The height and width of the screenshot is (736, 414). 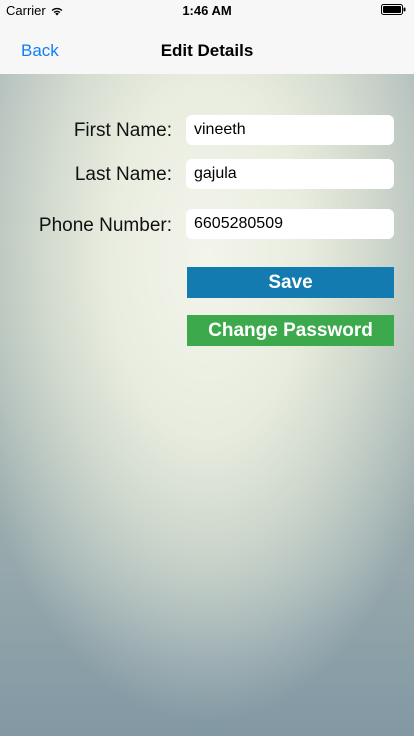 What do you see at coordinates (290, 224) in the screenshot?
I see `phone-number-field` at bounding box center [290, 224].